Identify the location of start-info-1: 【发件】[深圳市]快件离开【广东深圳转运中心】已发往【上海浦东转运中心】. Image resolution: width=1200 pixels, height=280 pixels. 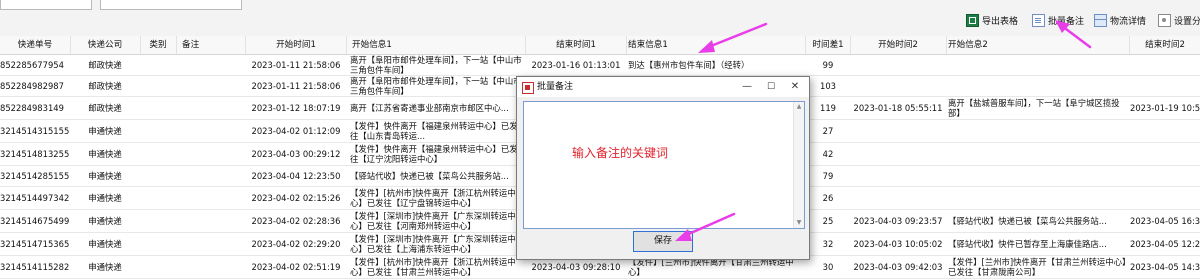
(433, 244).